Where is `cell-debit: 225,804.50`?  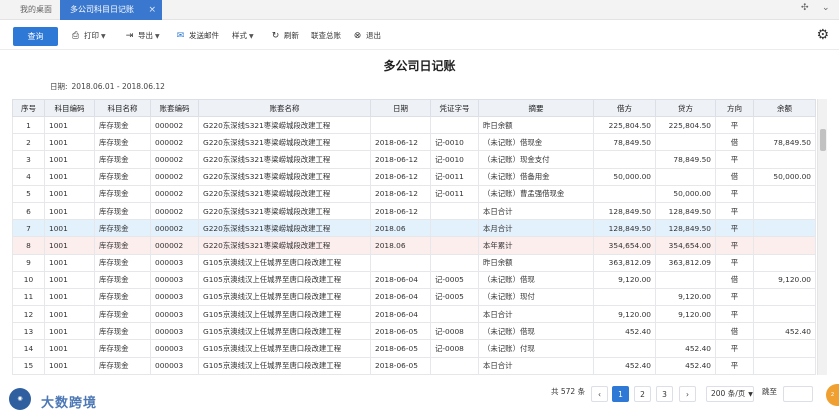 cell-debit: 225,804.50 is located at coordinates (624, 125).